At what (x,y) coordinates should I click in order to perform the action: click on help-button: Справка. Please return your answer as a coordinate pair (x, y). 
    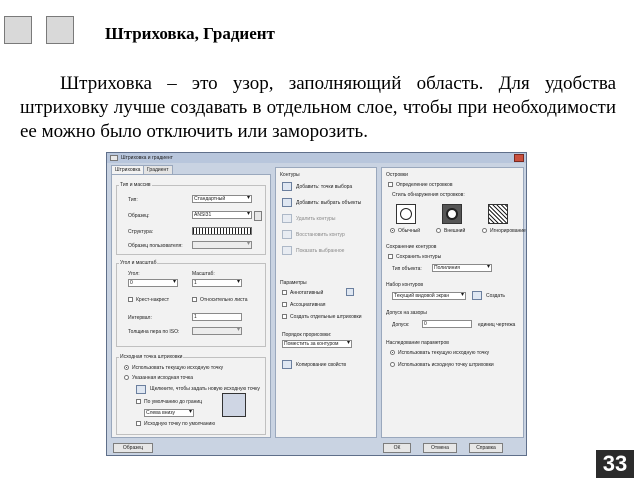
    Looking at the image, I should click on (486, 448).